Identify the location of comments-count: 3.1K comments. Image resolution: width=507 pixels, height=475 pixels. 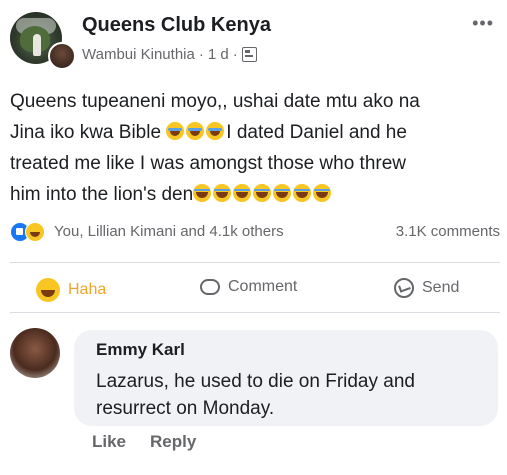
(448, 231).